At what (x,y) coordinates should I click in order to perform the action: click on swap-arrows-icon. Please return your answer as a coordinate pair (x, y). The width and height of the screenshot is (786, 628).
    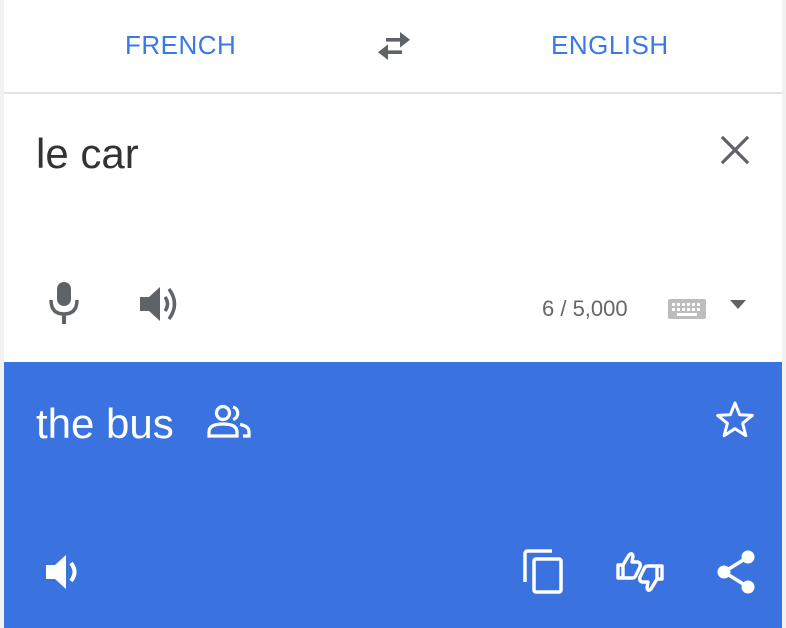
    Looking at the image, I should click on (394, 46).